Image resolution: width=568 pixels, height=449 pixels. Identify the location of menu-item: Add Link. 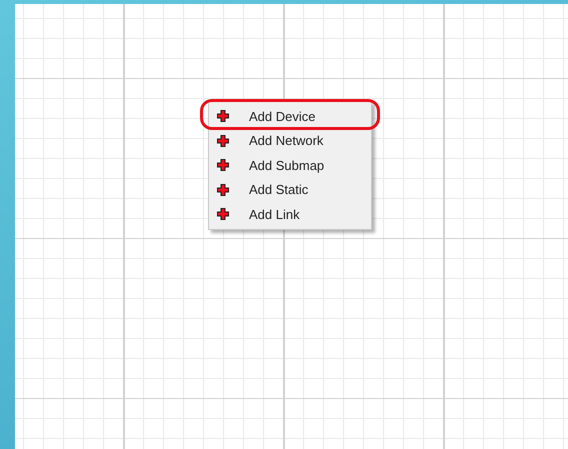
(290, 214).